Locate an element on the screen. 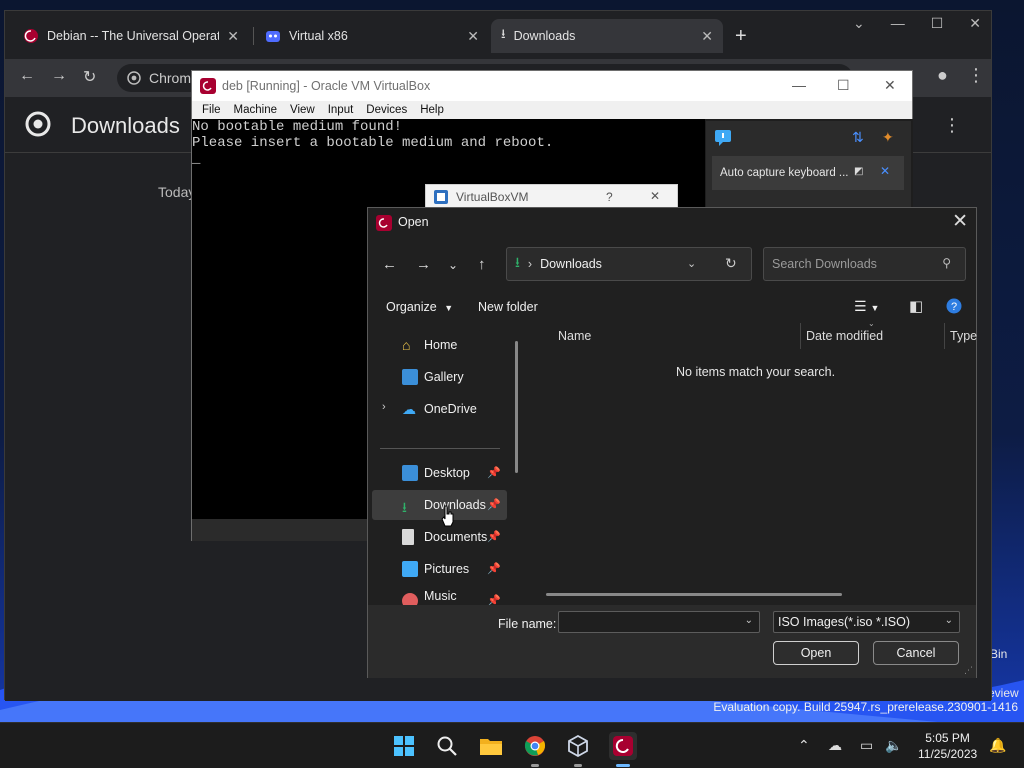  start-button is located at coordinates (404, 746).